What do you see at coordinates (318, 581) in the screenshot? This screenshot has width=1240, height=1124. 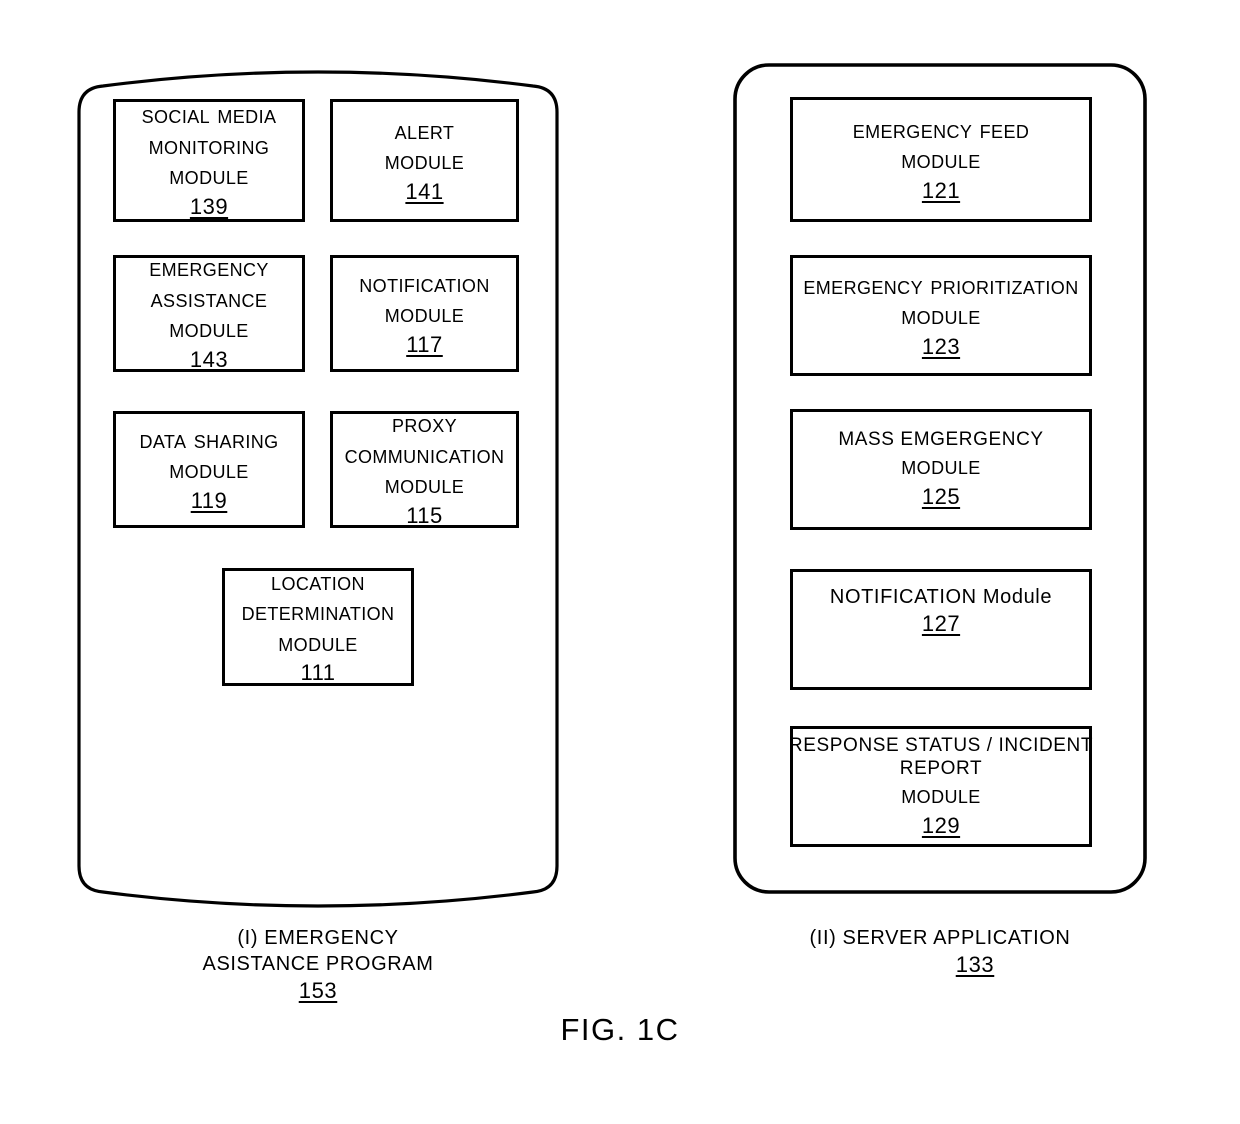 I see `module-line: Location` at bounding box center [318, 581].